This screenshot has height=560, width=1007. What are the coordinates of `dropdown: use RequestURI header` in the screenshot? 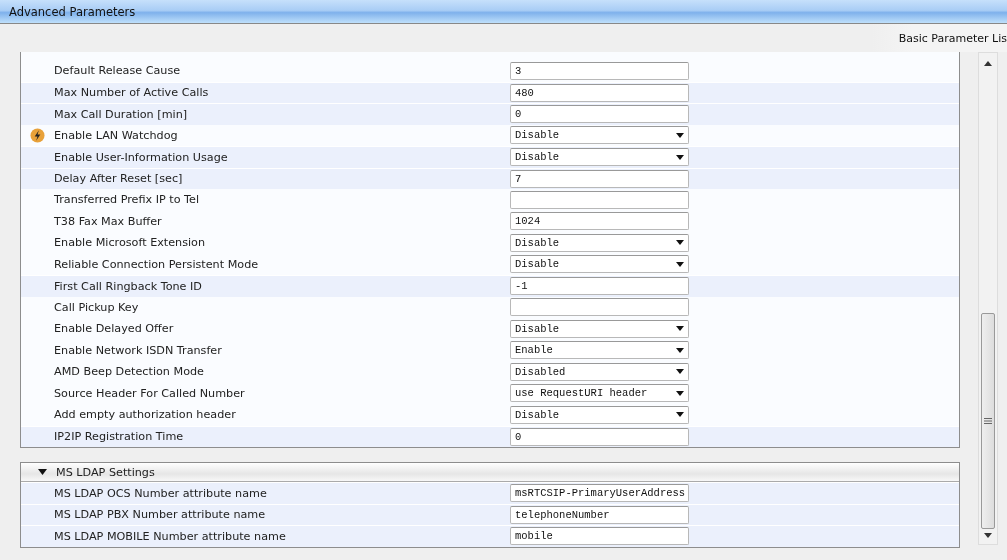 It's located at (599, 393).